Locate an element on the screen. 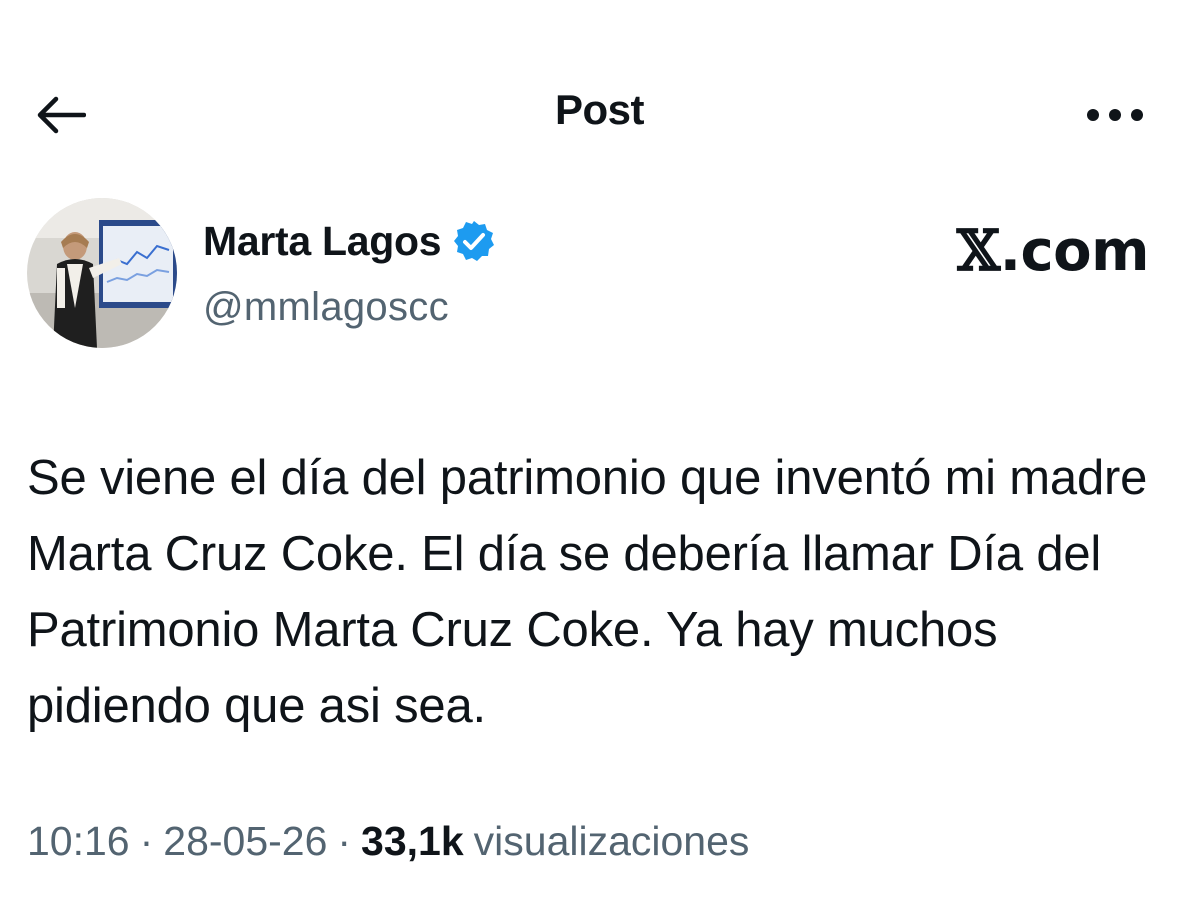 Image resolution: width=1199 pixels, height=913 pixels. verified-badge-icon is located at coordinates (474, 240).